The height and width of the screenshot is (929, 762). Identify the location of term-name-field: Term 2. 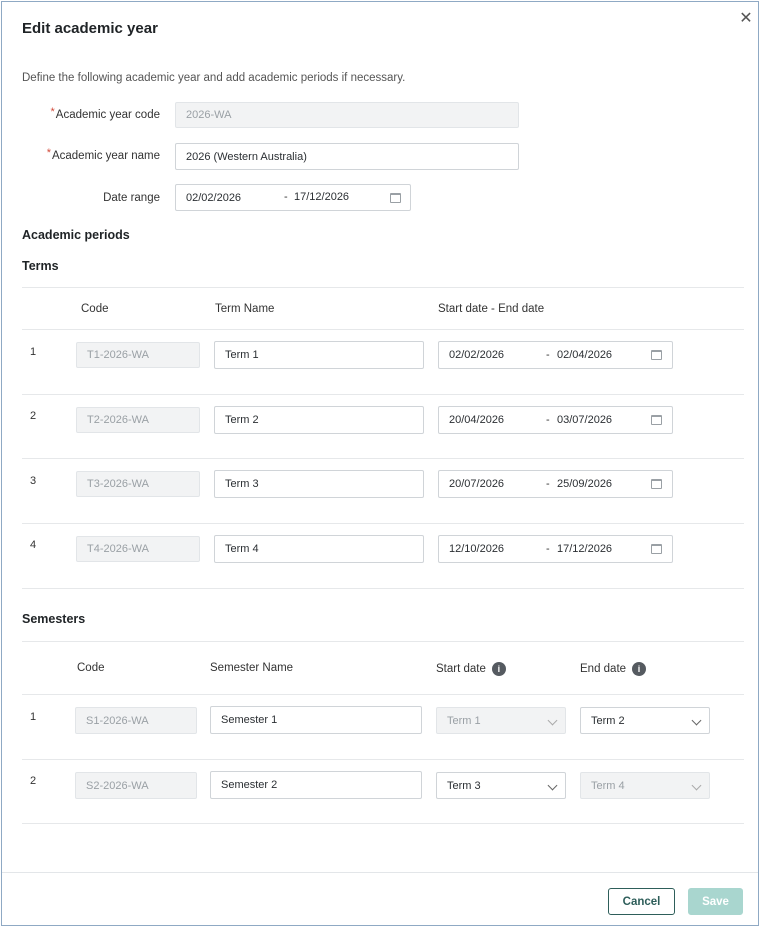
(319, 420).